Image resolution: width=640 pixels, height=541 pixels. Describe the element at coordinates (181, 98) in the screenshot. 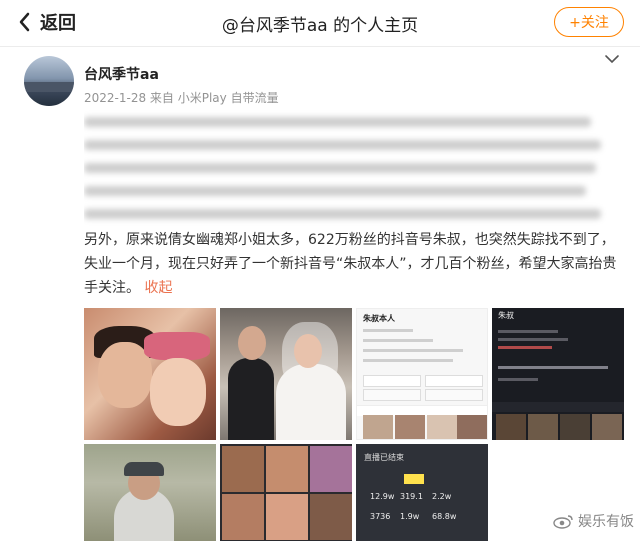

I see `post-meta: 2022-1-28 来自 小米Play 自带流量` at that location.